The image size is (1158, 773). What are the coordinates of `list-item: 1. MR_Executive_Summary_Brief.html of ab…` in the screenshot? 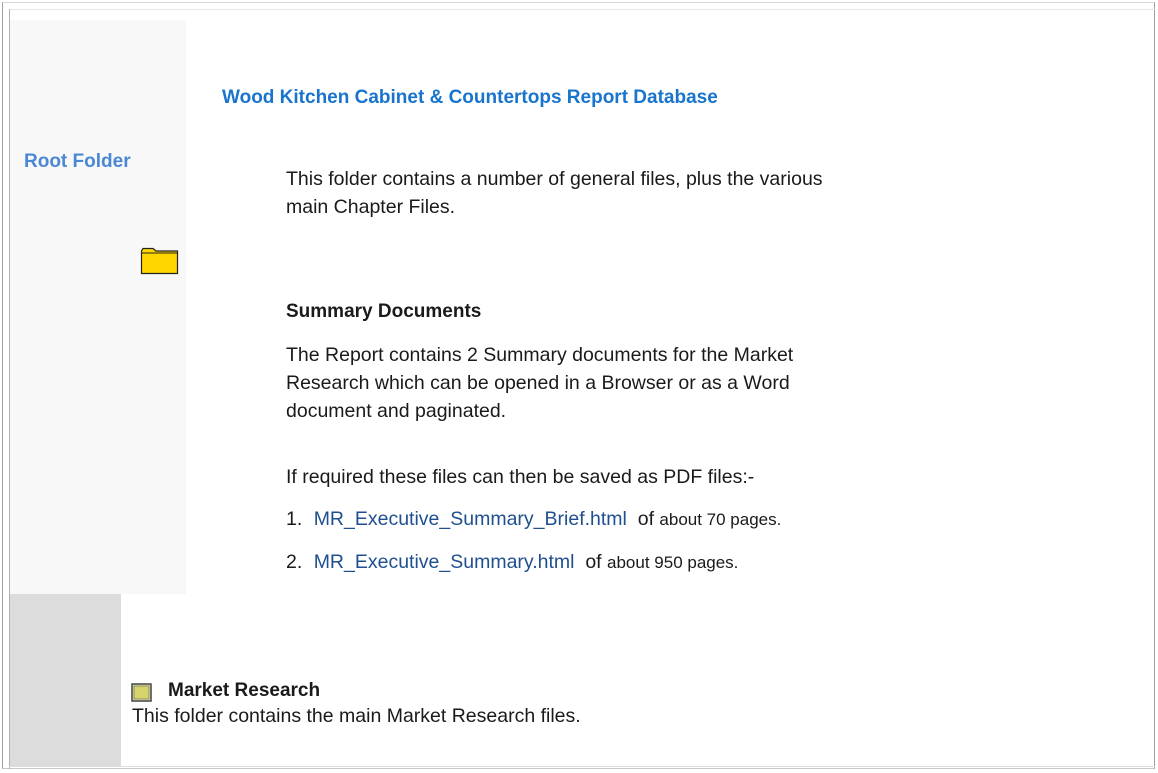 It's located at (533, 519).